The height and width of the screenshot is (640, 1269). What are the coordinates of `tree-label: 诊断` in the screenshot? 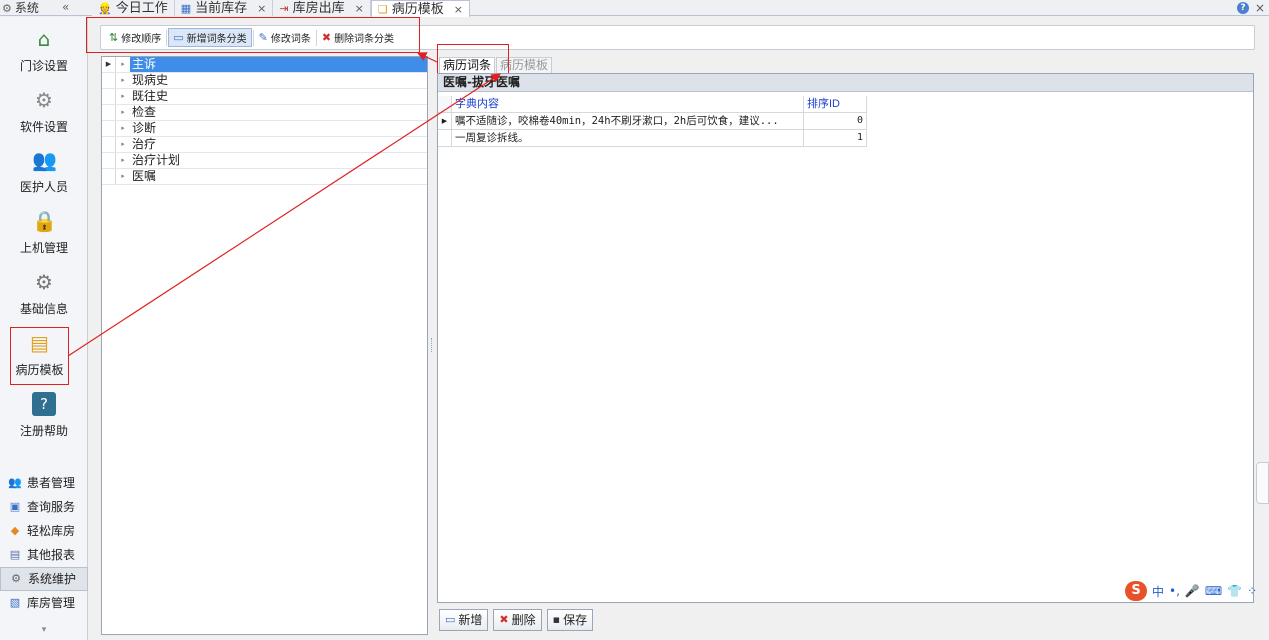 It's located at (144, 128).